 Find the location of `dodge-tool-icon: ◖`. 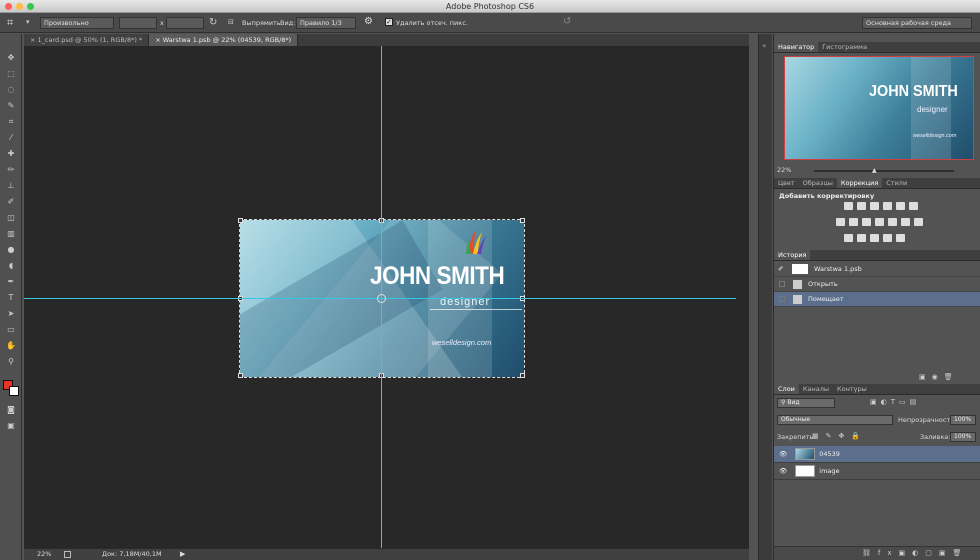

dodge-tool-icon: ◖ is located at coordinates (11, 265).